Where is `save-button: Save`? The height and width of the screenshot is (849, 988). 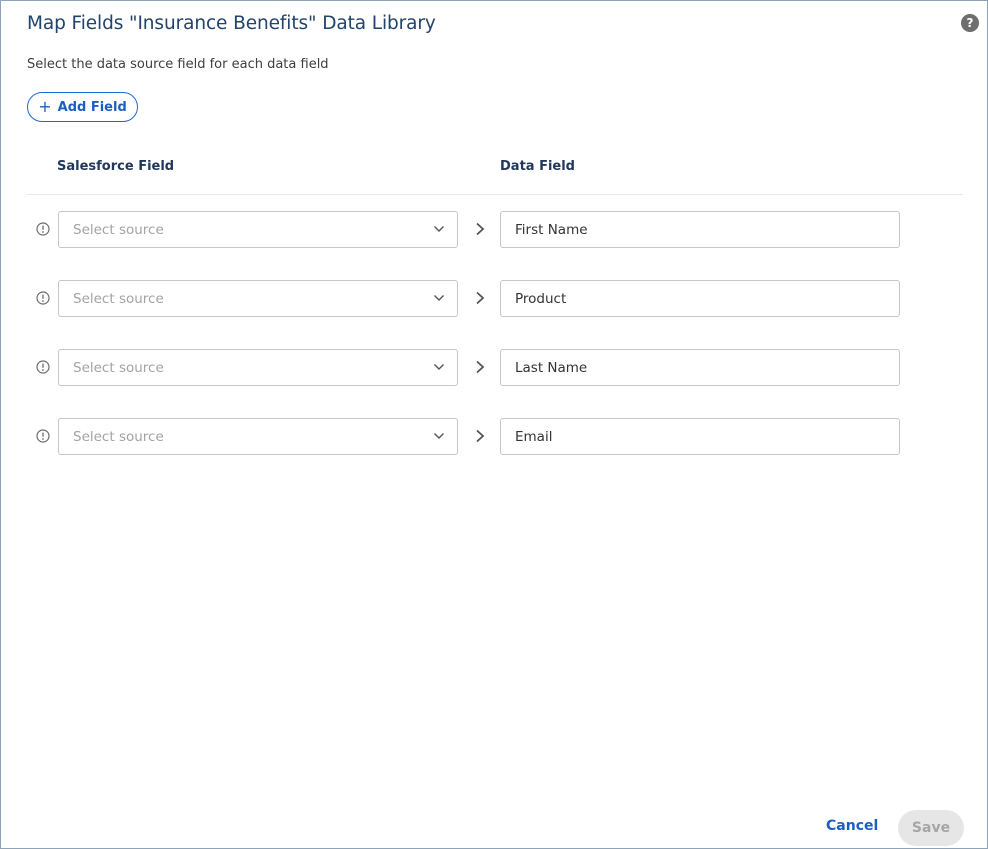 save-button: Save is located at coordinates (931, 828).